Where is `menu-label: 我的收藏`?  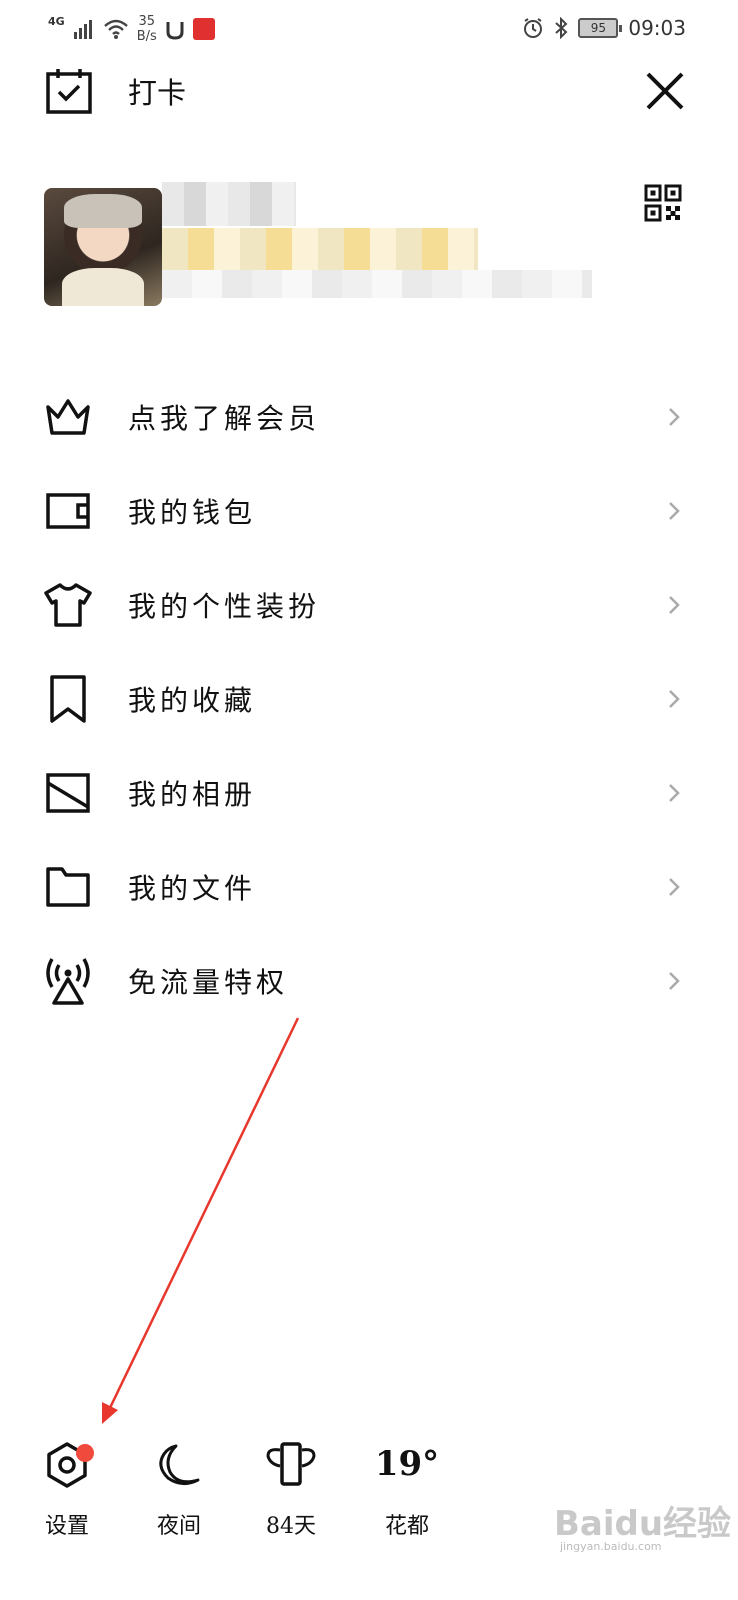 menu-label: 我的收藏 is located at coordinates (192, 700).